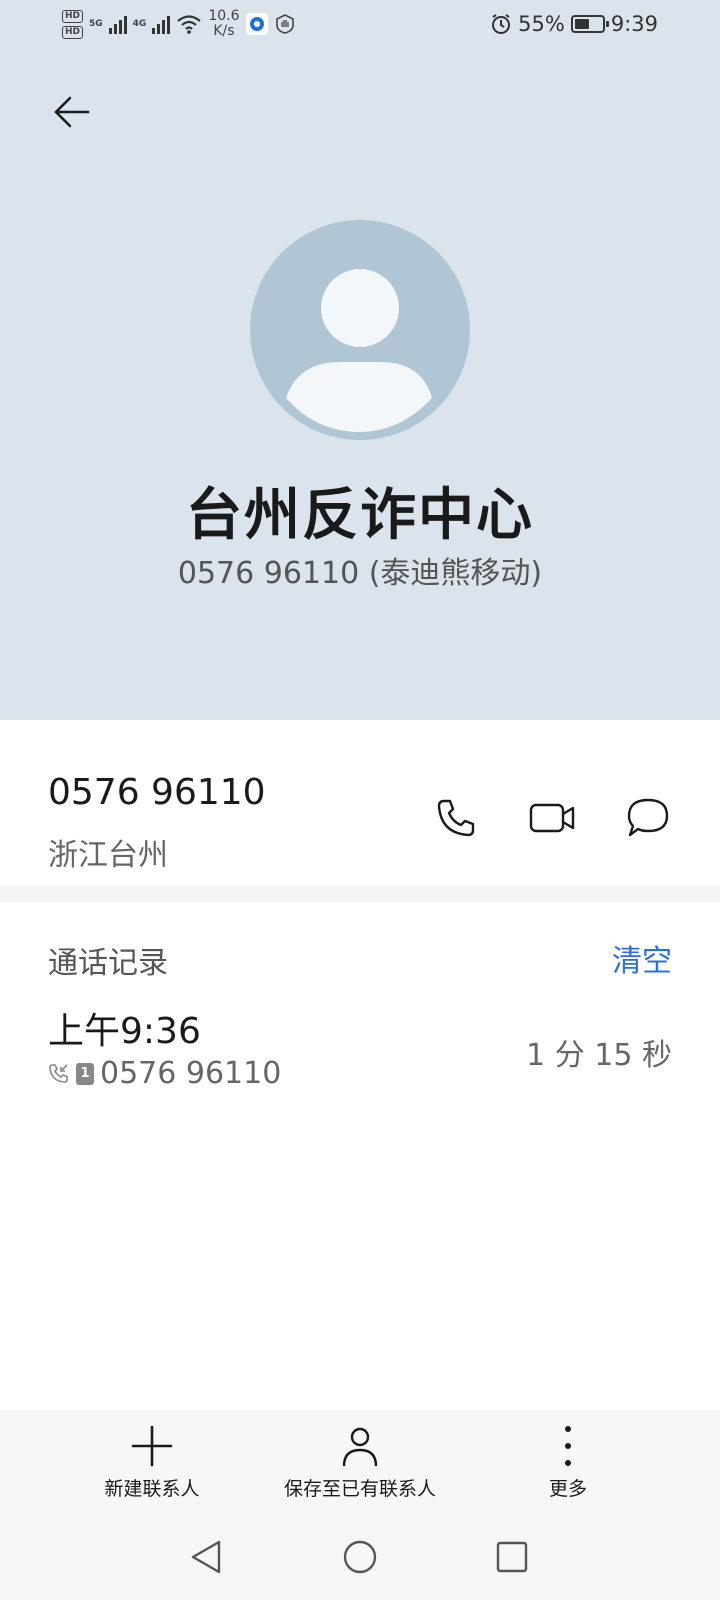  I want to click on phone-number: 0576 96110, so click(157, 792).